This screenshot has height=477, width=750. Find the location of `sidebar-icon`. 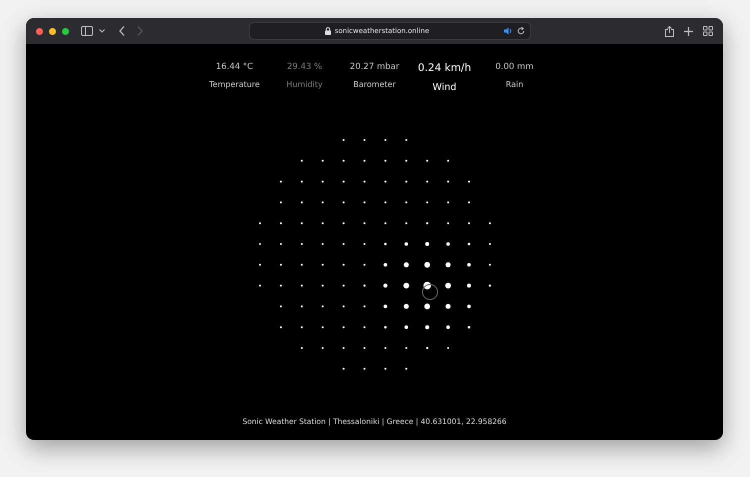

sidebar-icon is located at coordinates (87, 31).